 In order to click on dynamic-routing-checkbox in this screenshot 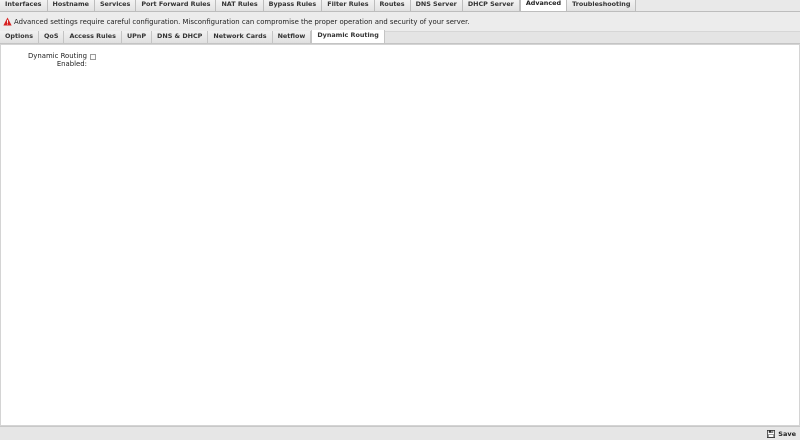, I will do `click(93, 57)`.